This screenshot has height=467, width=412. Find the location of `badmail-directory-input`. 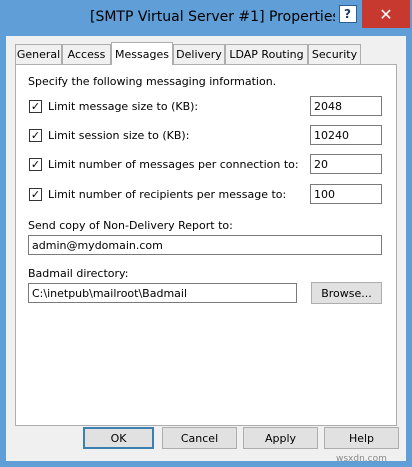

badmail-directory-input is located at coordinates (162, 293).